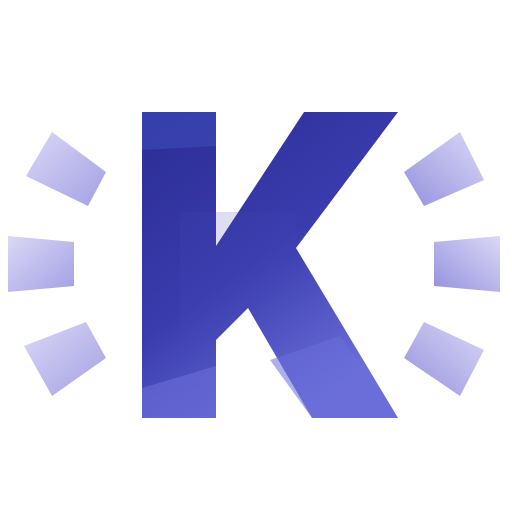  I want to click on right-rays, so click(452, 264).